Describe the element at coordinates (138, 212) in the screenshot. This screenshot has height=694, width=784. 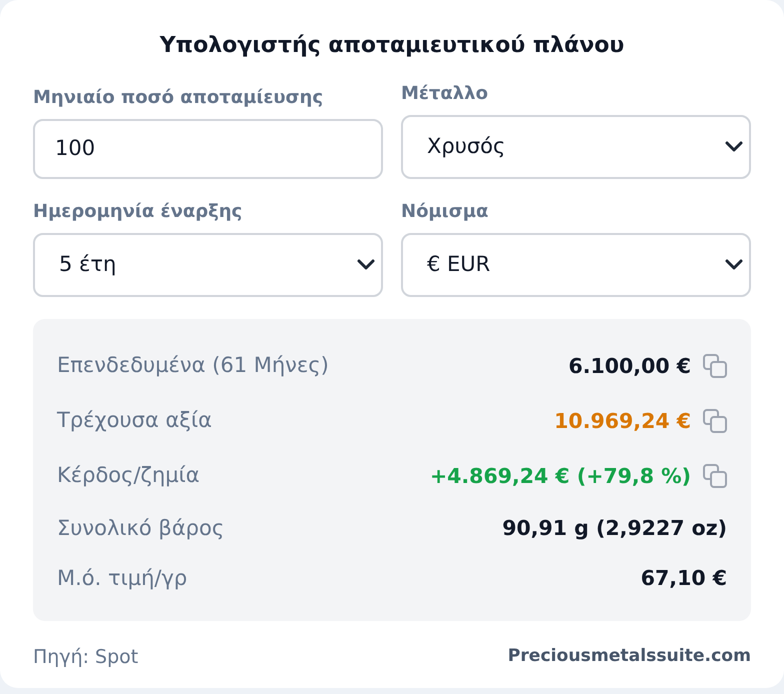
I see `field-label: Ημερομηνία έναρξης` at that location.